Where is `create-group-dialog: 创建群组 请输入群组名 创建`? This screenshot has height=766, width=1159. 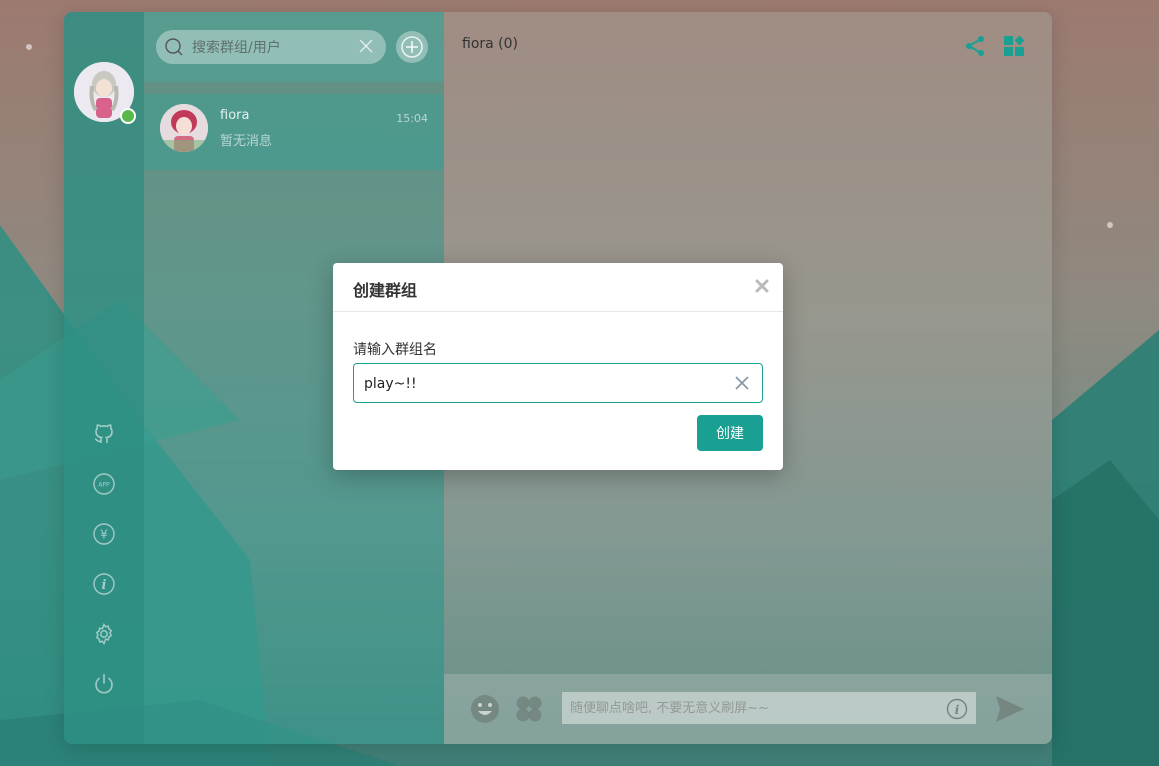 create-group-dialog: 创建群组 请输入群组名 创建 is located at coordinates (558, 366).